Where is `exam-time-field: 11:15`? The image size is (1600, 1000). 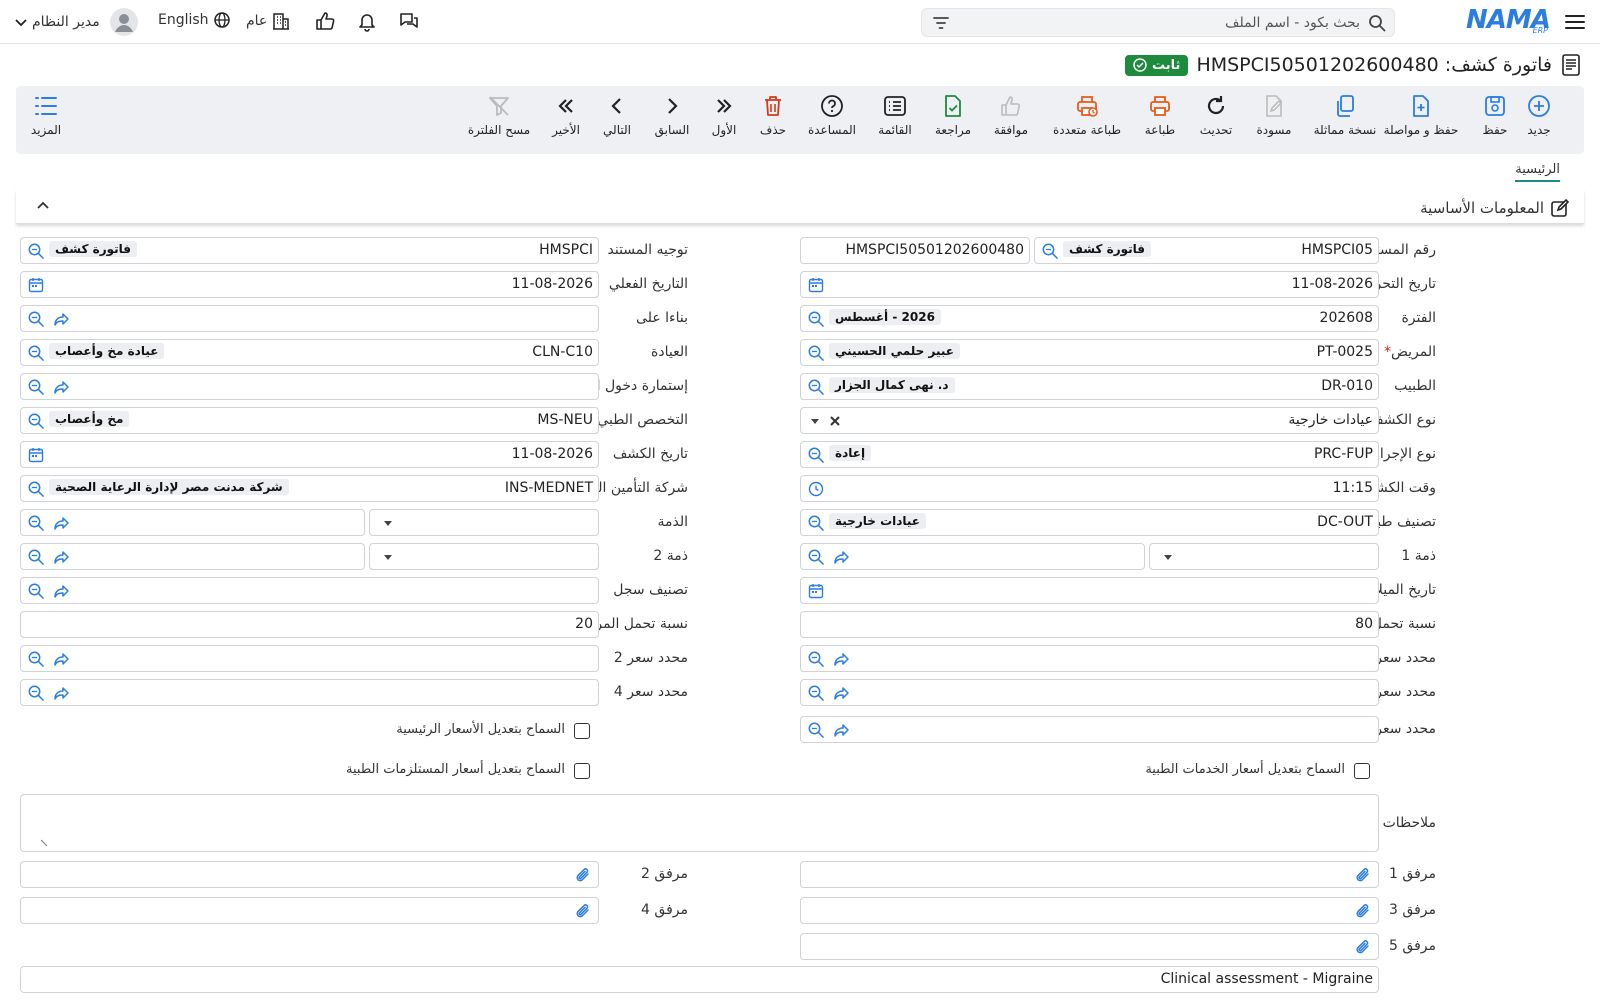 exam-time-field: 11:15 is located at coordinates (1089, 488).